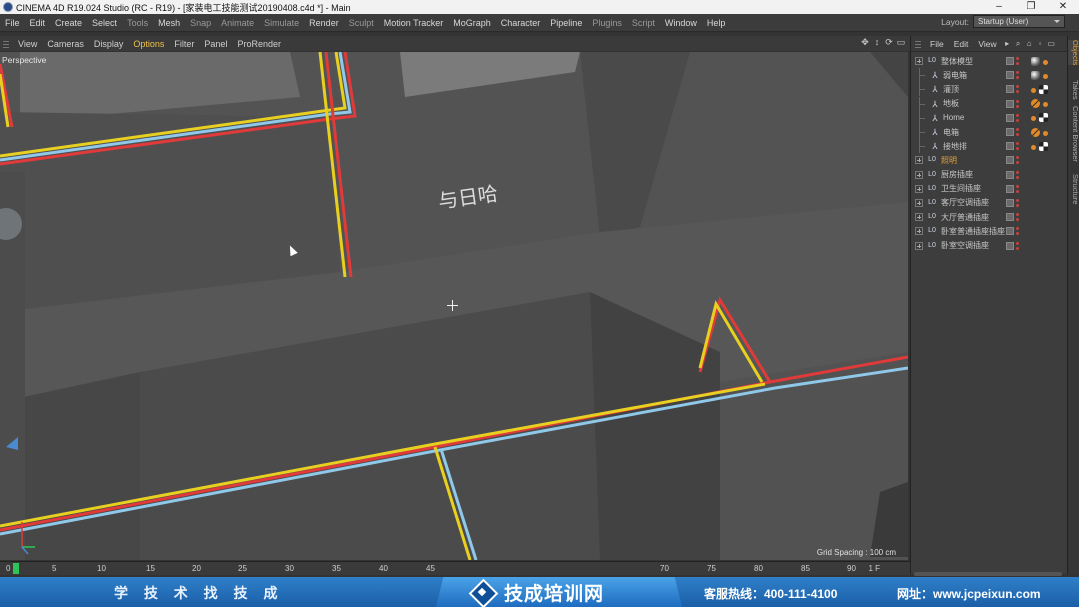 The image size is (1079, 607). What do you see at coordinates (521, 23) in the screenshot?
I see `menu-character: Character` at bounding box center [521, 23].